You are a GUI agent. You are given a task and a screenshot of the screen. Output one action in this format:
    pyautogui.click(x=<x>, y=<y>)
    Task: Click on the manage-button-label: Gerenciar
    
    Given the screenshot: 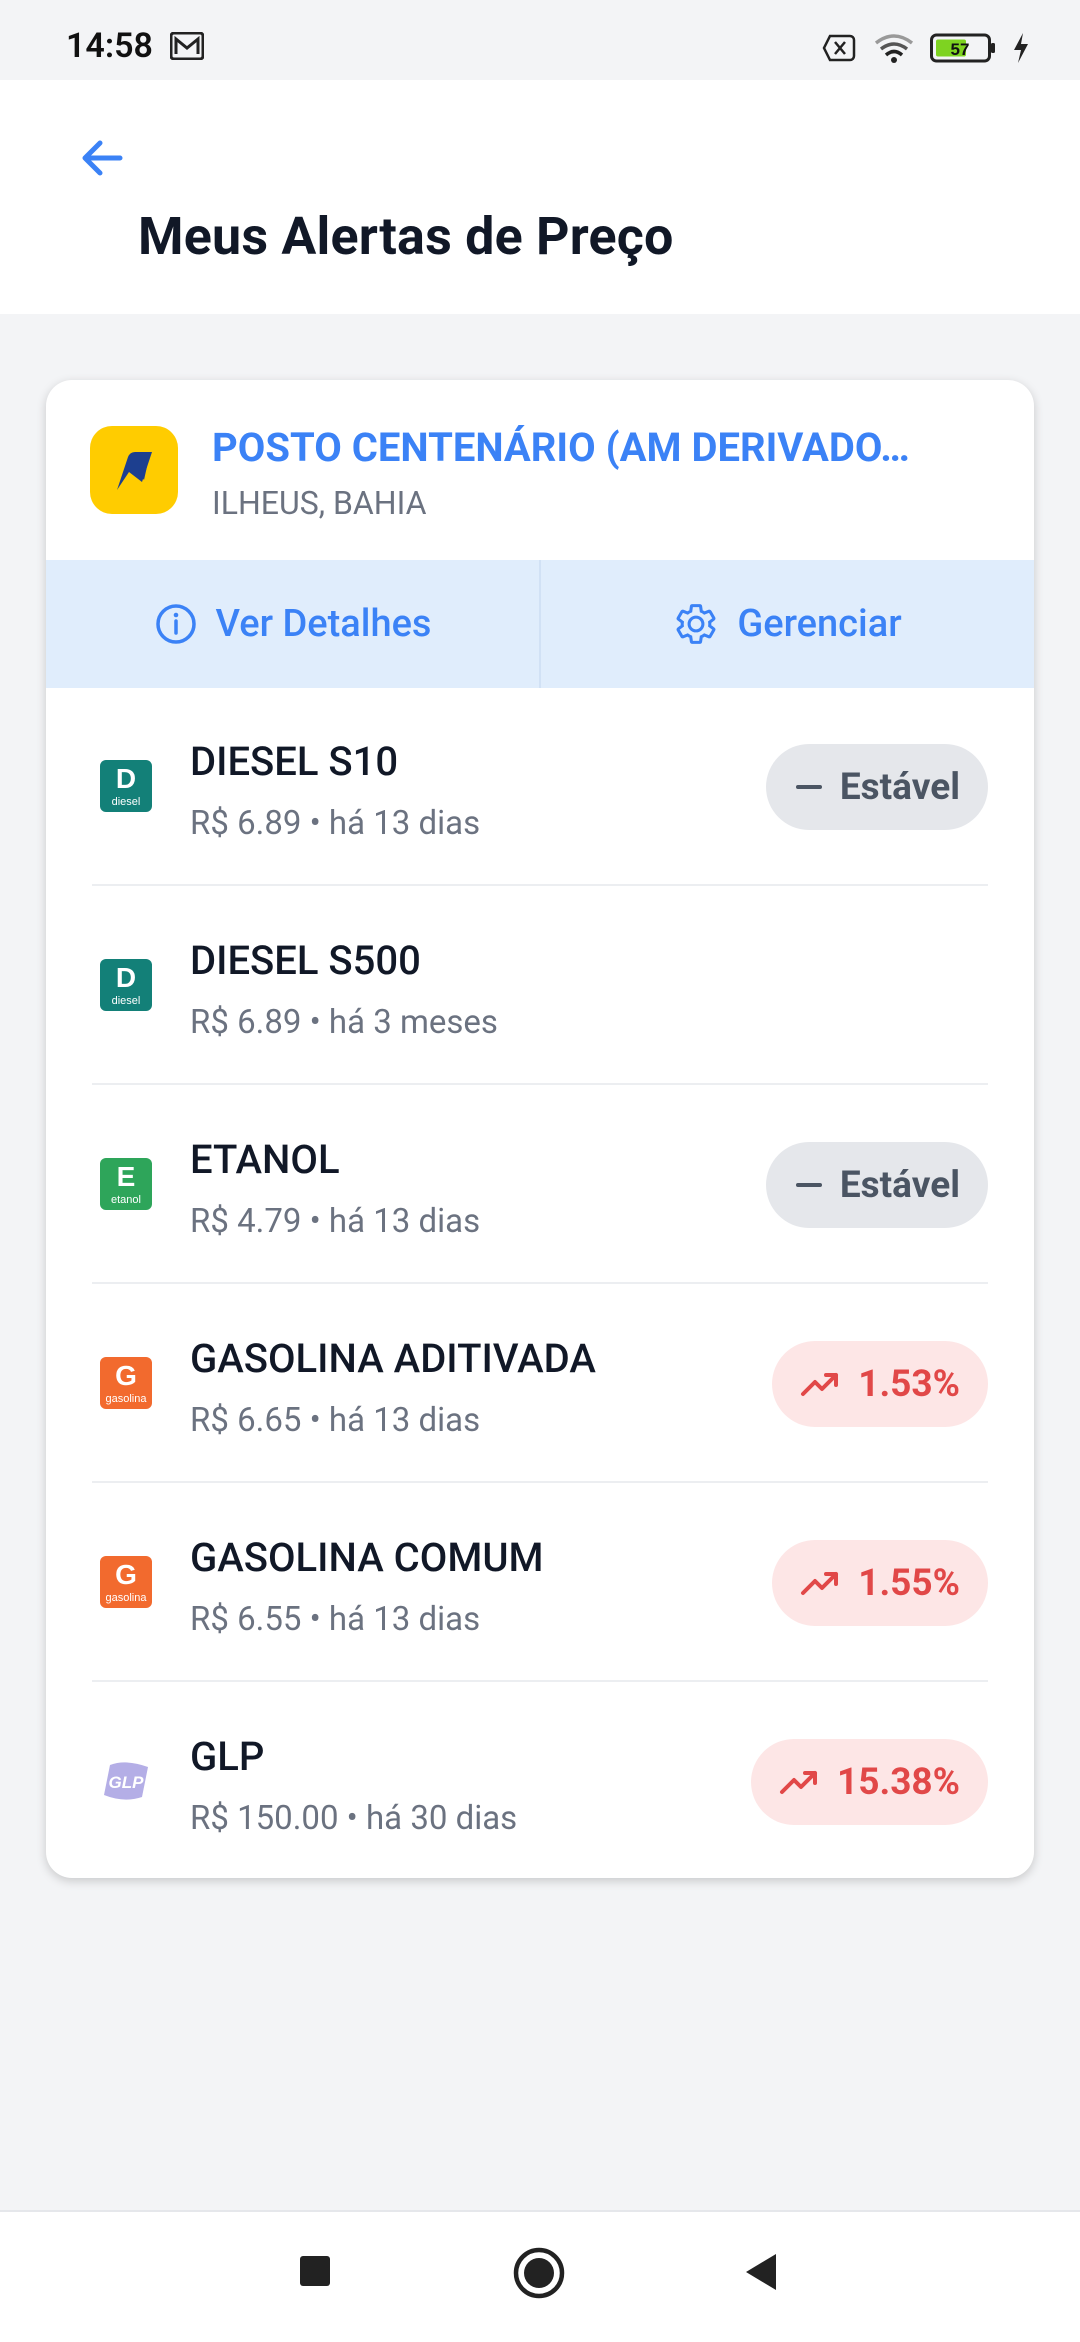 What is the action you would take?
    pyautogui.click(x=819, y=624)
    